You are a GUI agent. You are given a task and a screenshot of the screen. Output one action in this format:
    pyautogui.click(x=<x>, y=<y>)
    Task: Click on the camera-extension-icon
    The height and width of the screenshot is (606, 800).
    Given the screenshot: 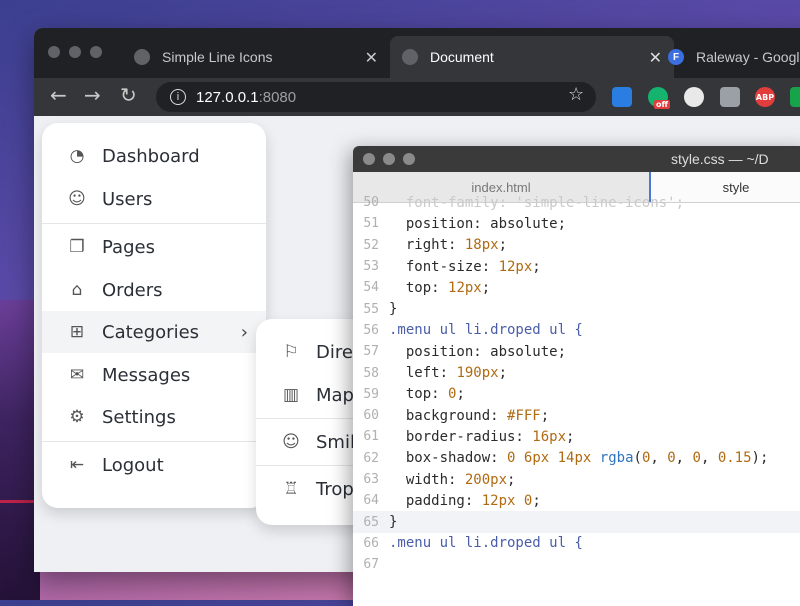 What is the action you would take?
    pyautogui.click(x=730, y=97)
    